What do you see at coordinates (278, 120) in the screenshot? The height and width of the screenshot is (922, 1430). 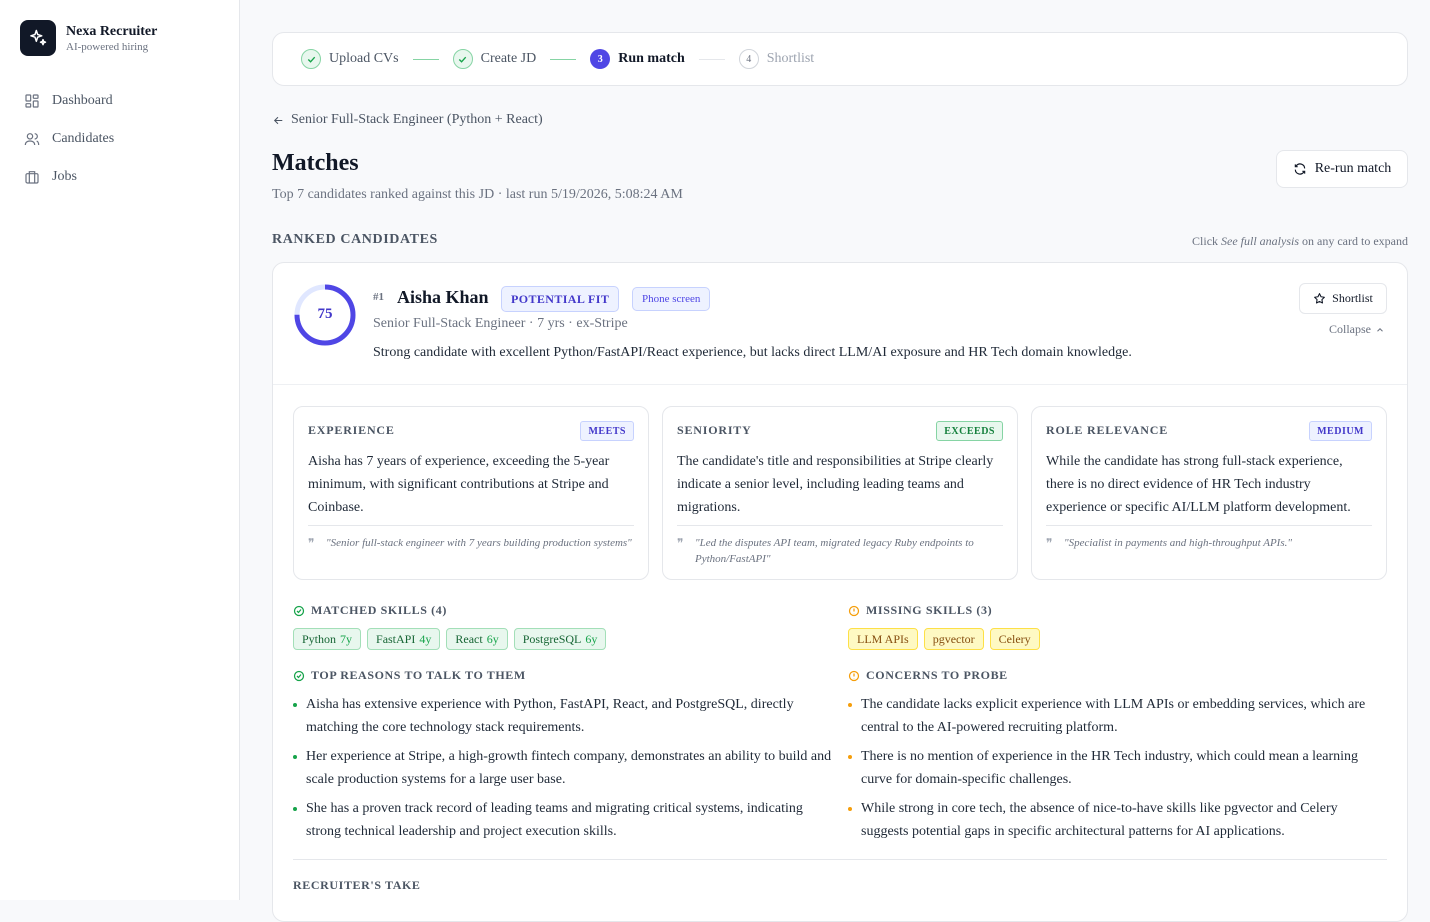 I see `arrow-left-icon` at bounding box center [278, 120].